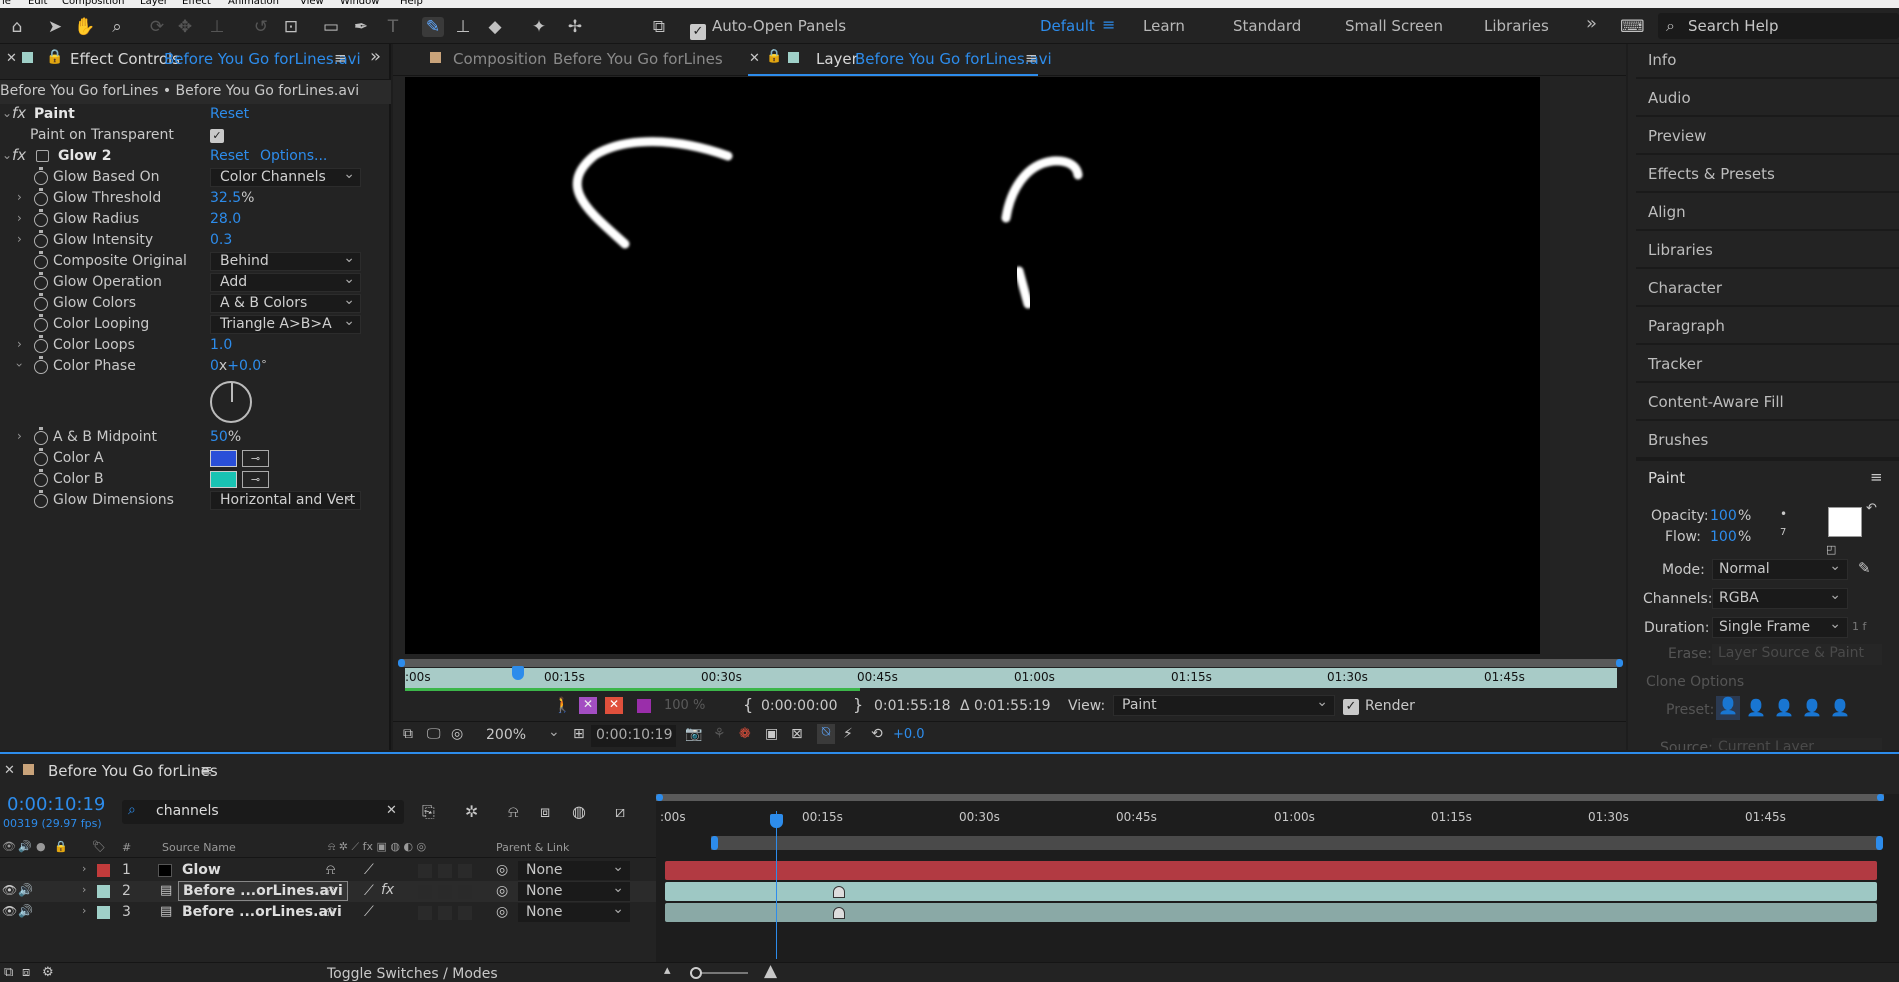 The width and height of the screenshot is (1899, 982). Describe the element at coordinates (909, 734) in the screenshot. I see `exposure-value: +0.0` at that location.